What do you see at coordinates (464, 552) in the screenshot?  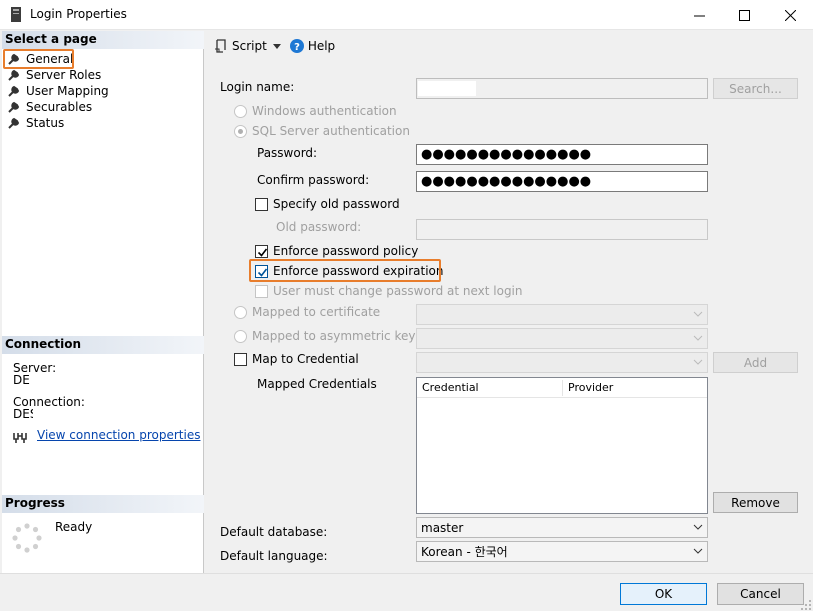 I see `default-language-value: Korean - 한국어` at bounding box center [464, 552].